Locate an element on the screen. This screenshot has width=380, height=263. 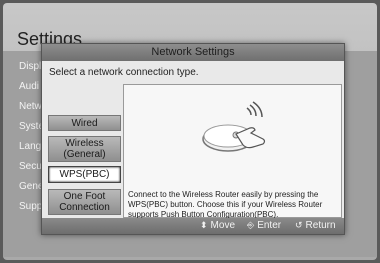
enter-icon: ⎆ is located at coordinates (251, 225).